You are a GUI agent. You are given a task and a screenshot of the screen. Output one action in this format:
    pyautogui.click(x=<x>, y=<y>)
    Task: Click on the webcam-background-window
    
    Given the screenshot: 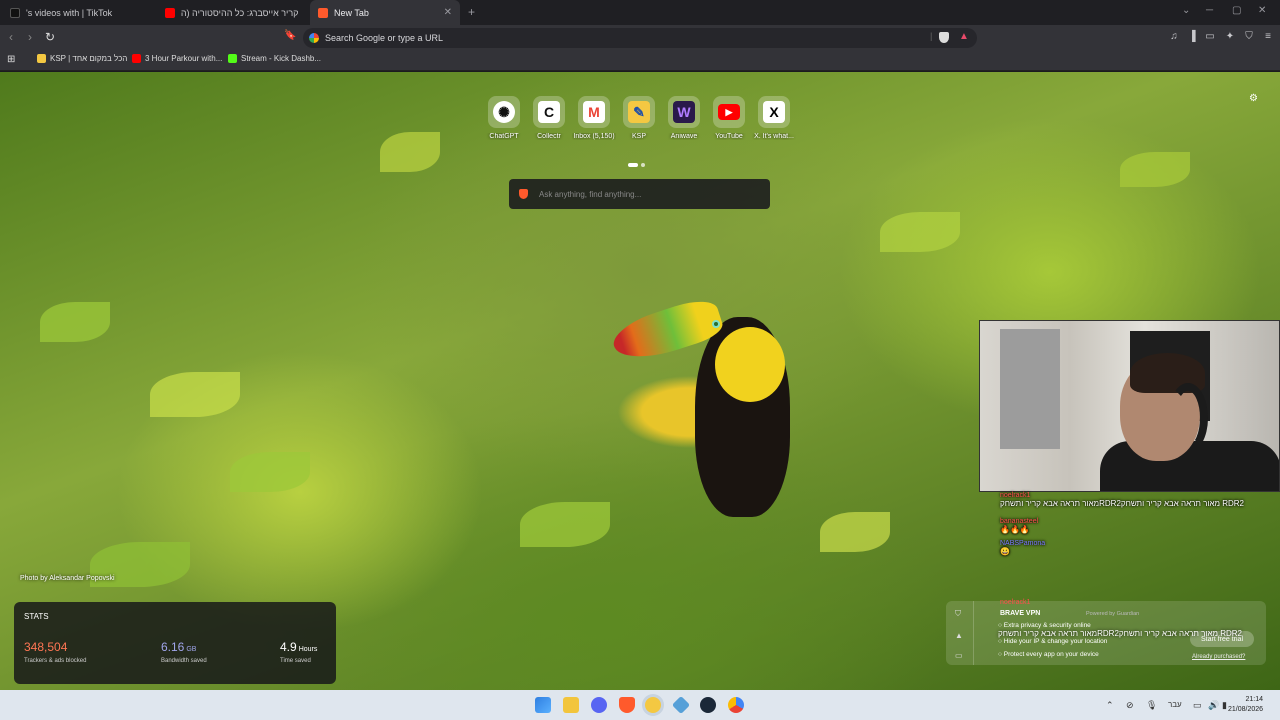 What is the action you would take?
    pyautogui.click(x=1030, y=389)
    